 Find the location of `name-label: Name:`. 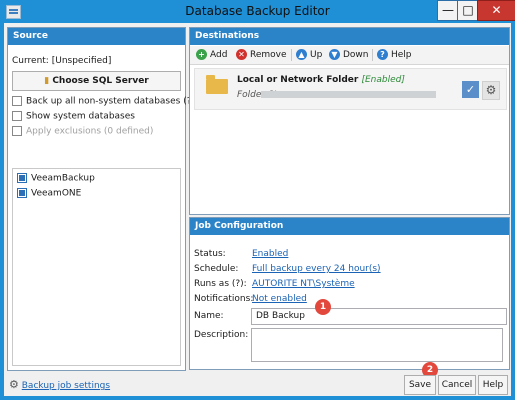

name-label: Name: is located at coordinates (209, 316).